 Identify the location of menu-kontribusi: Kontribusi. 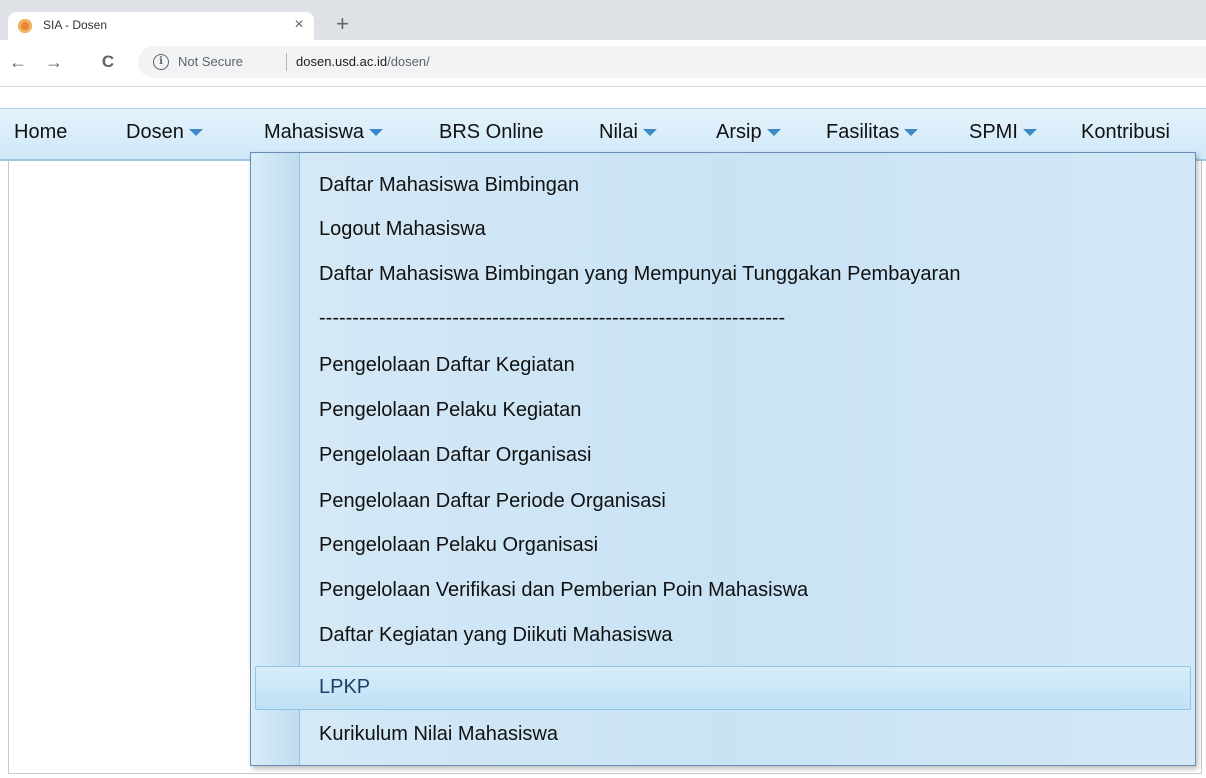
(1125, 132).